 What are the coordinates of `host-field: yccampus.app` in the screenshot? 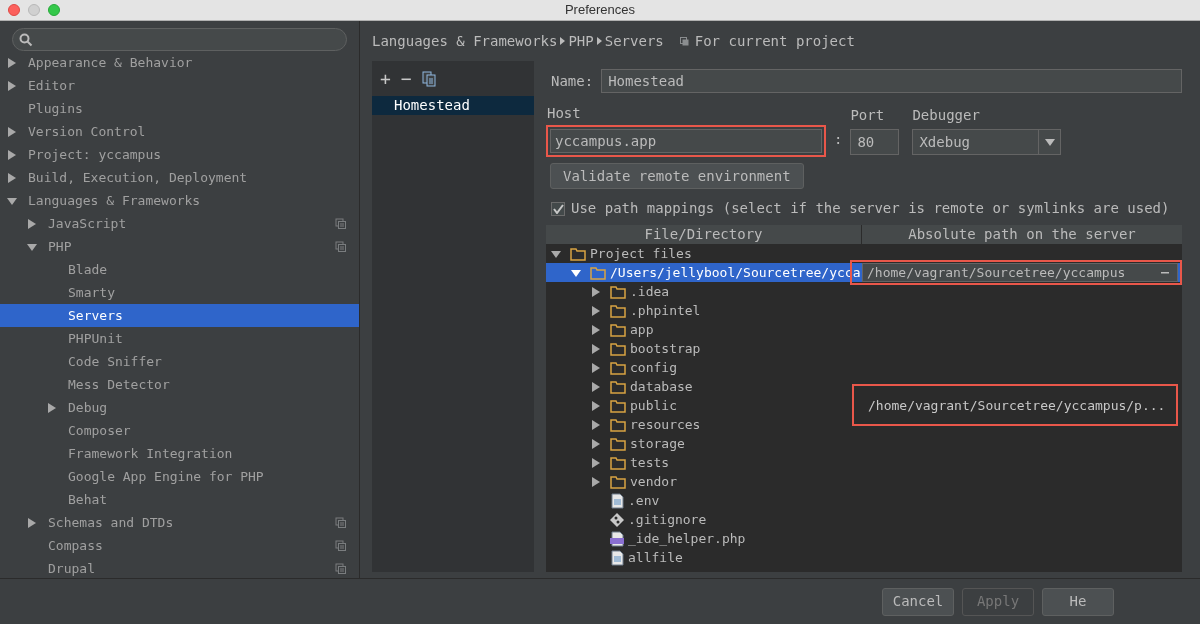 It's located at (686, 141).